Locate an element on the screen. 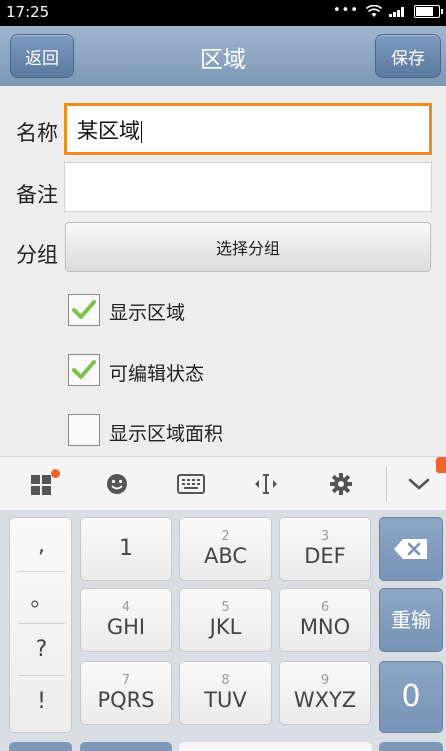 Image resolution: width=446 pixels, height=751 pixels. punct-exclaim: ! is located at coordinates (41, 701).